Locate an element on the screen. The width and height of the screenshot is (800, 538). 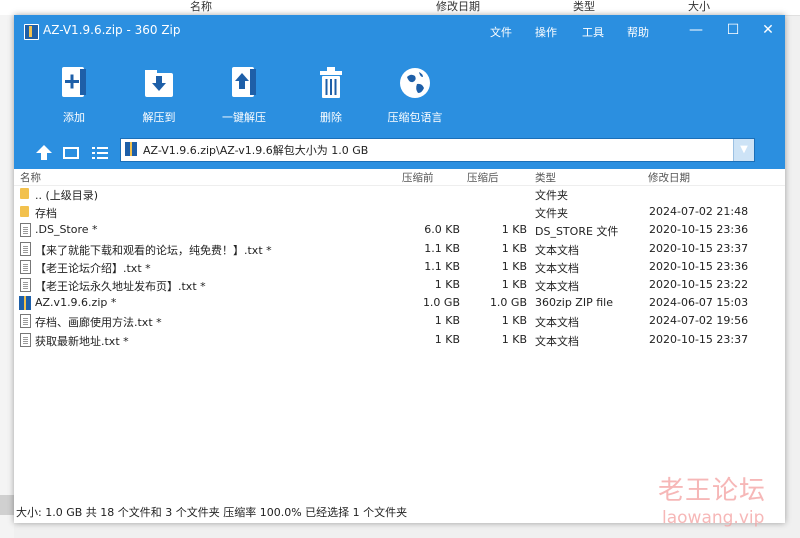
maximize-button: ☐ is located at coordinates (733, 30).